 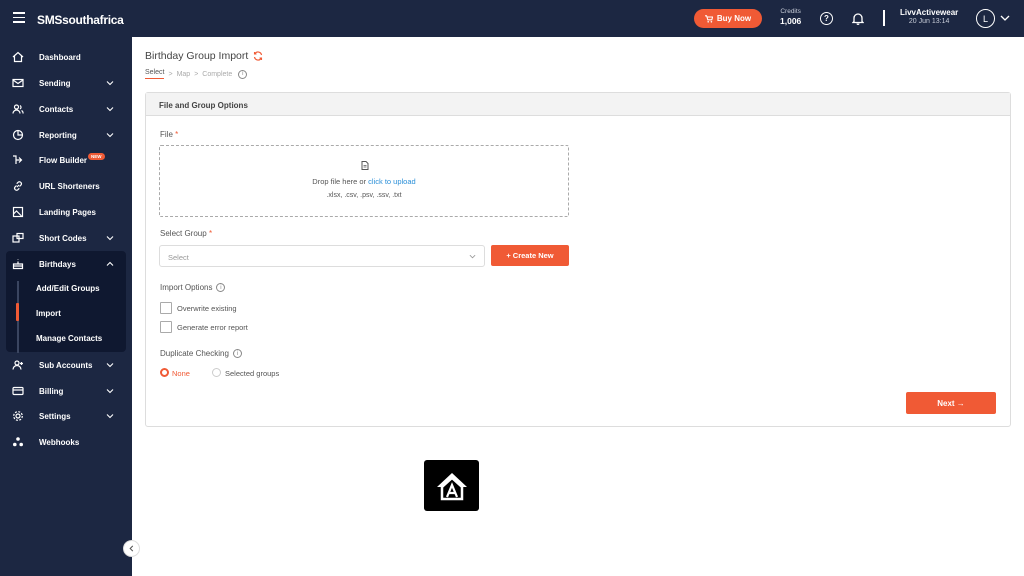 What do you see at coordinates (18, 83) in the screenshot?
I see `mail-icon` at bounding box center [18, 83].